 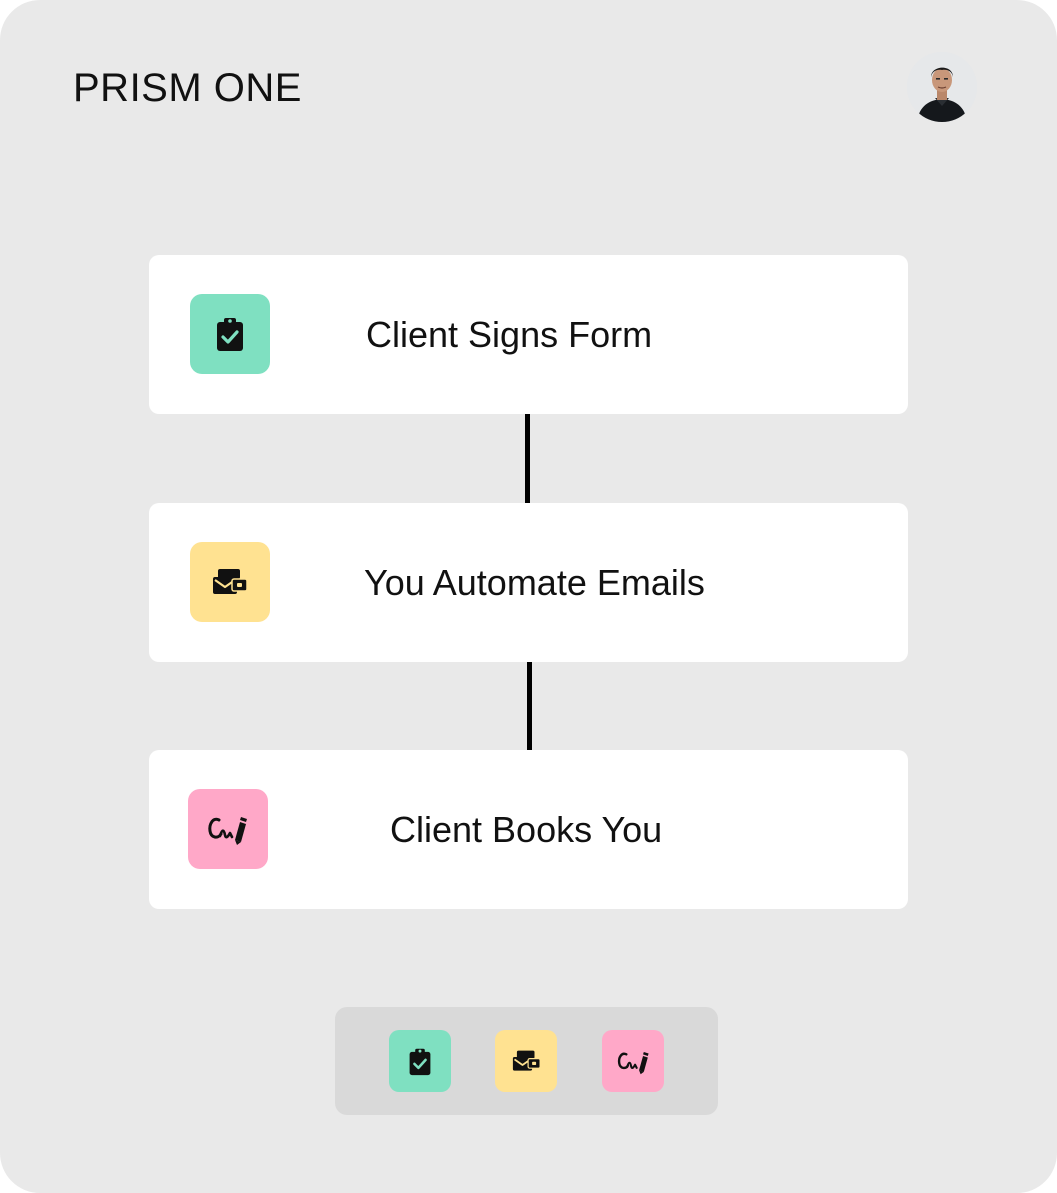 I want to click on brand-title: PRISM ONE, so click(x=187, y=88).